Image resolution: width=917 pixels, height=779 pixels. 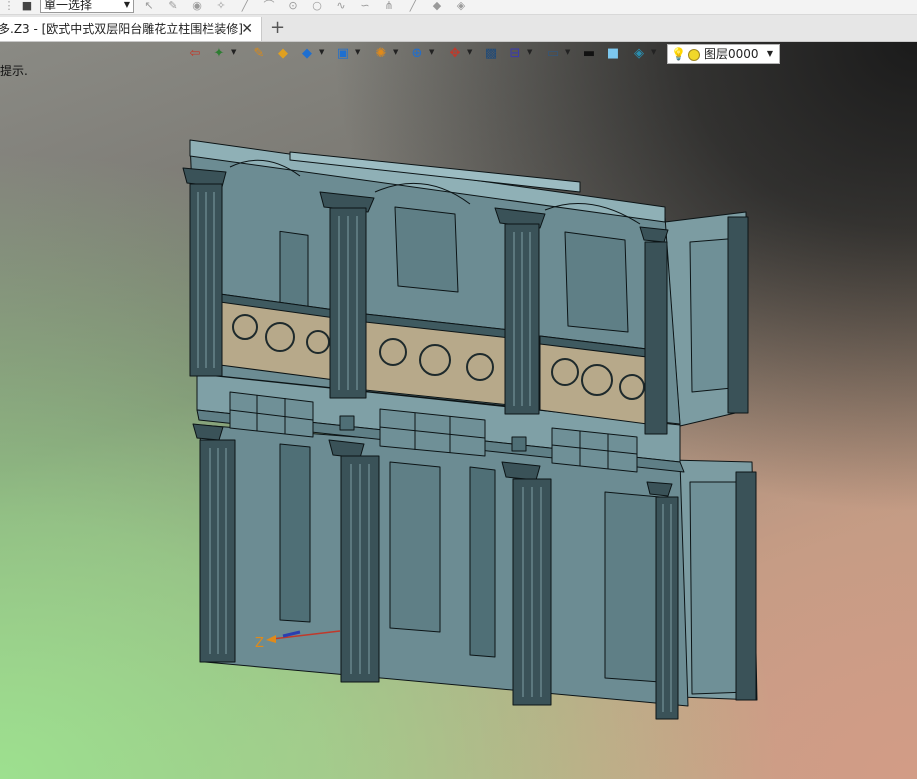 I want to click on ring-icon: ○, so click(x=317, y=6).